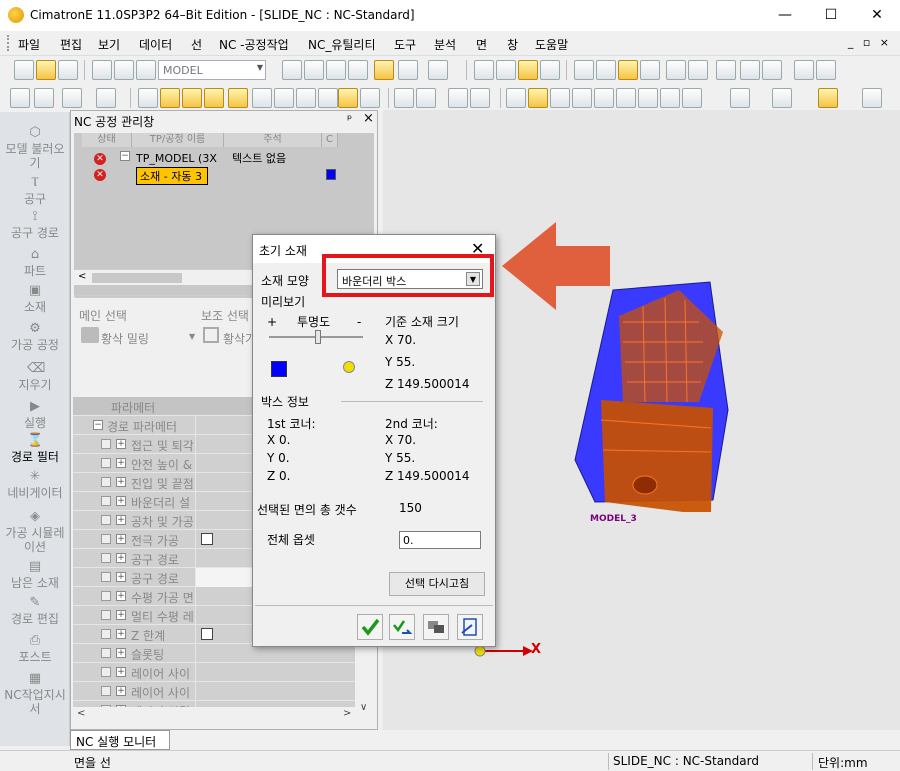 This screenshot has height=771, width=900. Describe the element at coordinates (125, 338) in the screenshot. I see `main-select-value: 황삭 밀링` at that location.